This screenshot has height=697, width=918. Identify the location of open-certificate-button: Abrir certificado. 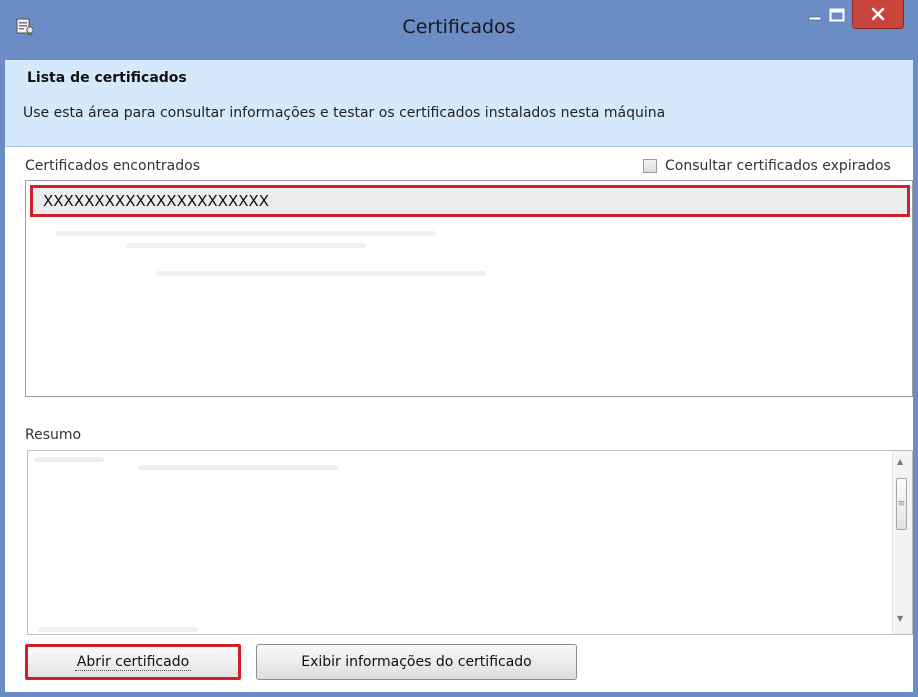
(133, 662).